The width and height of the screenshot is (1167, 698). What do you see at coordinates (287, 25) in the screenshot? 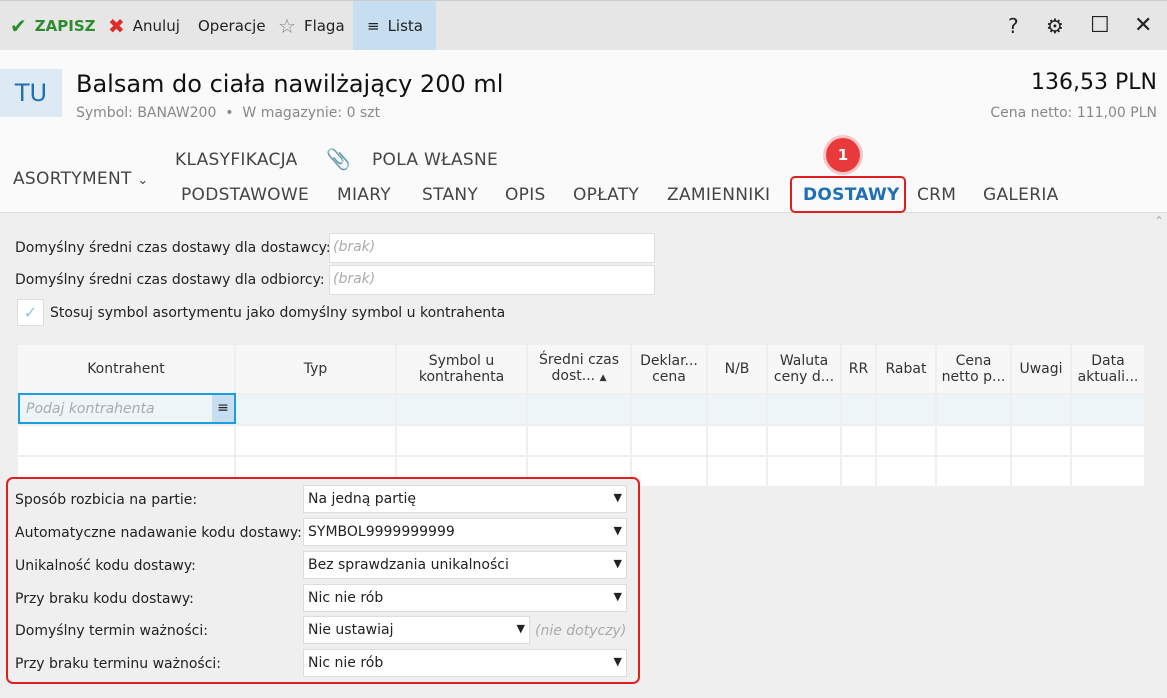
I see `star-icon: ☆` at bounding box center [287, 25].